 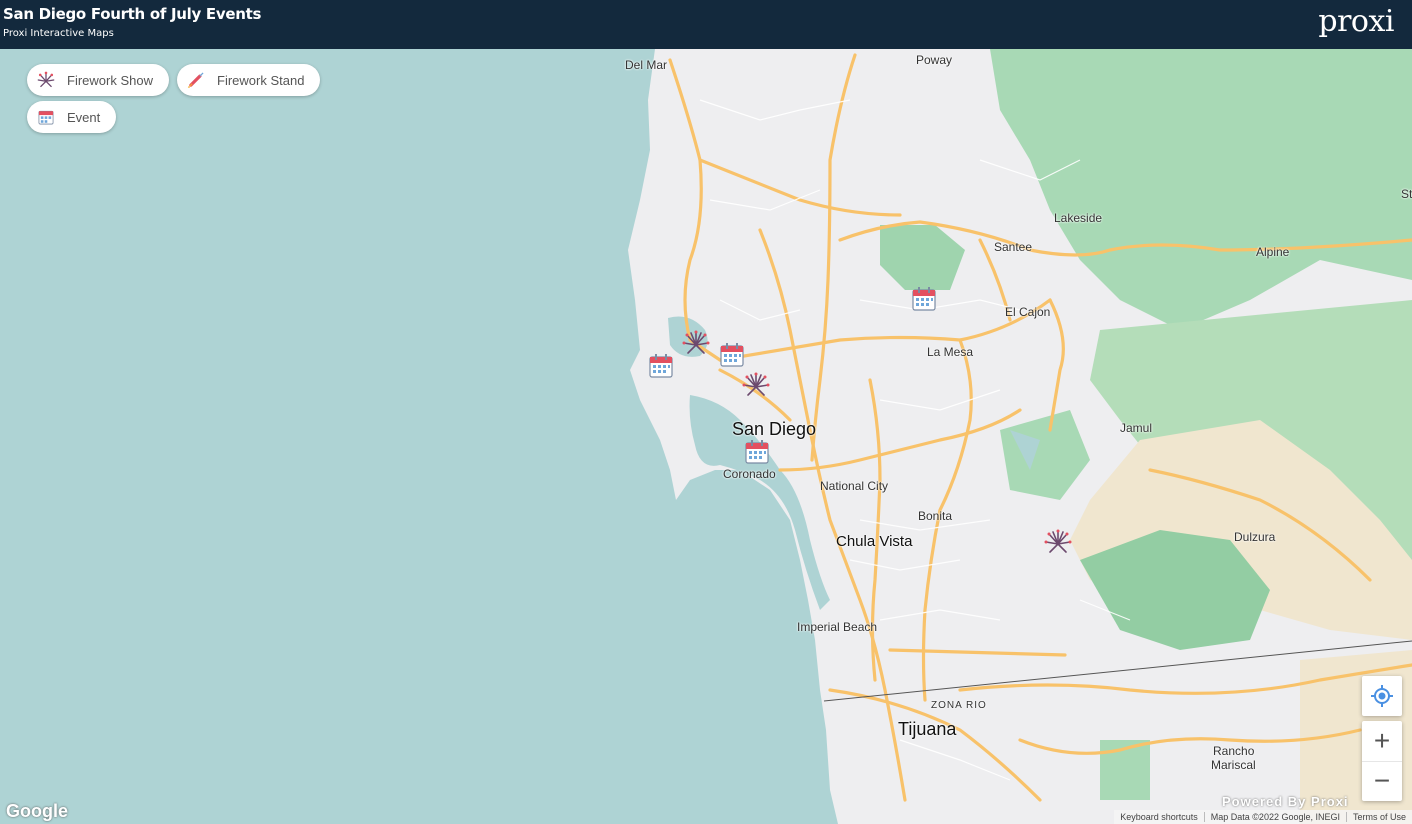 What do you see at coordinates (58, 33) in the screenshot?
I see `page-subtitle: Proxi Interactive Maps` at bounding box center [58, 33].